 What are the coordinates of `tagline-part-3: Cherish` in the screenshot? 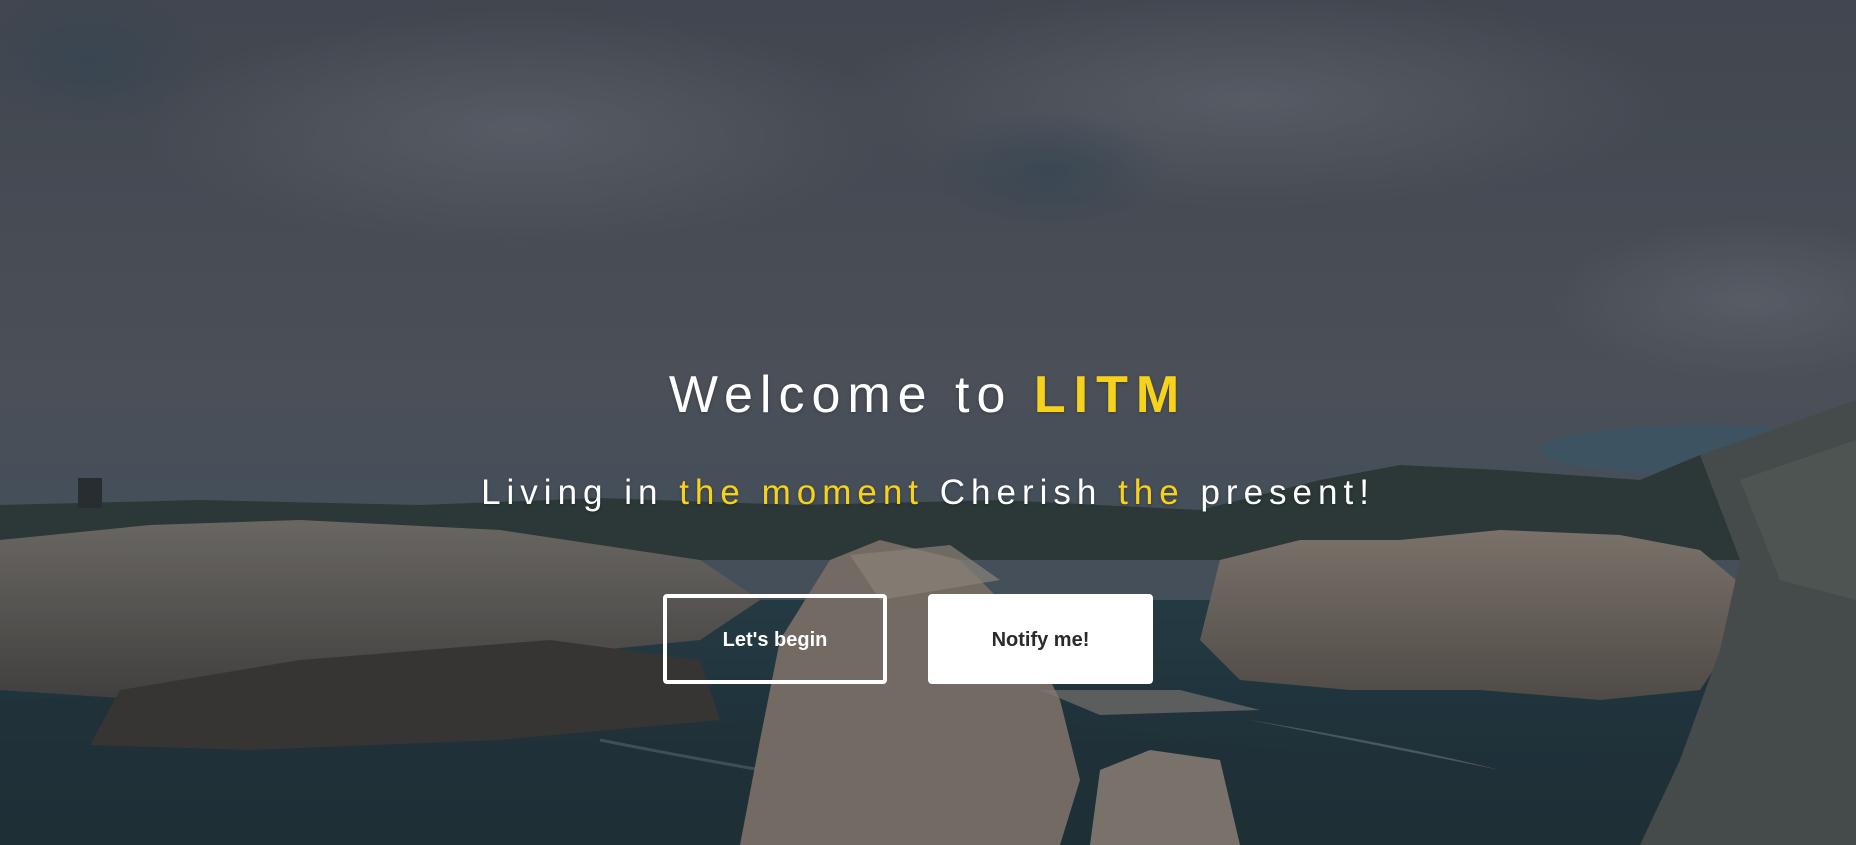 It's located at (1021, 492).